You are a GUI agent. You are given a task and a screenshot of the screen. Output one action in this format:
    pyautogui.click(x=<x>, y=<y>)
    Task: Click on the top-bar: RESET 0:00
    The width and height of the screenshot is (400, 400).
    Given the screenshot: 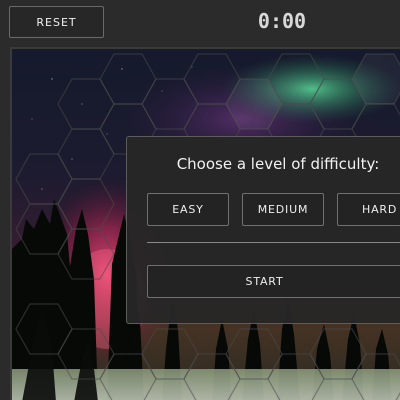 What is the action you would take?
    pyautogui.click(x=200, y=23)
    